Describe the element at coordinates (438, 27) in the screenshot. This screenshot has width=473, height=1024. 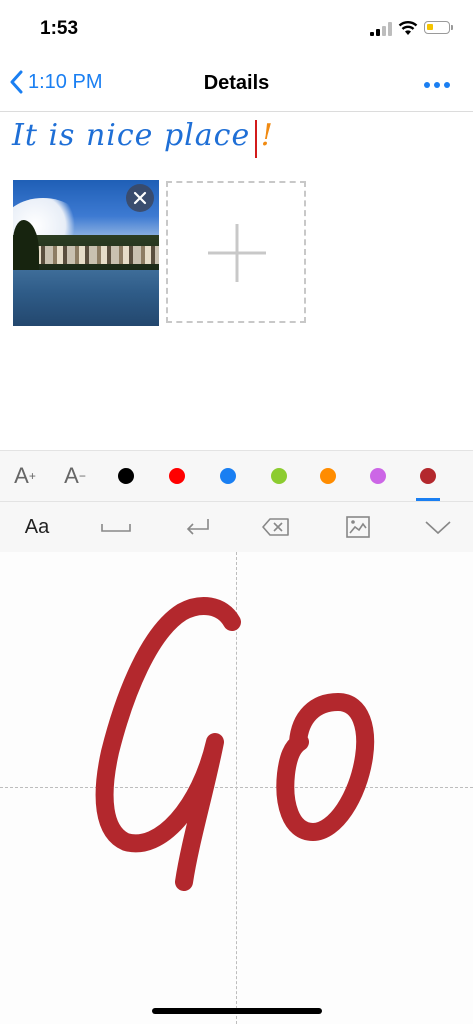
I see `battery-icon` at that location.